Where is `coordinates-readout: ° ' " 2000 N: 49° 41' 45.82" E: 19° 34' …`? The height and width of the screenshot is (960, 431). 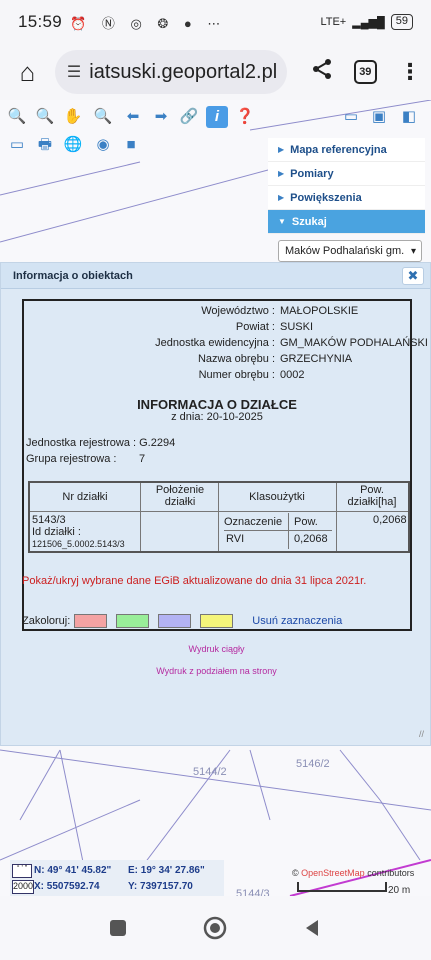 coordinates-readout: ° ' " 2000 N: 49° 41' 45.82" E: 19° 34' … is located at coordinates (117, 878).